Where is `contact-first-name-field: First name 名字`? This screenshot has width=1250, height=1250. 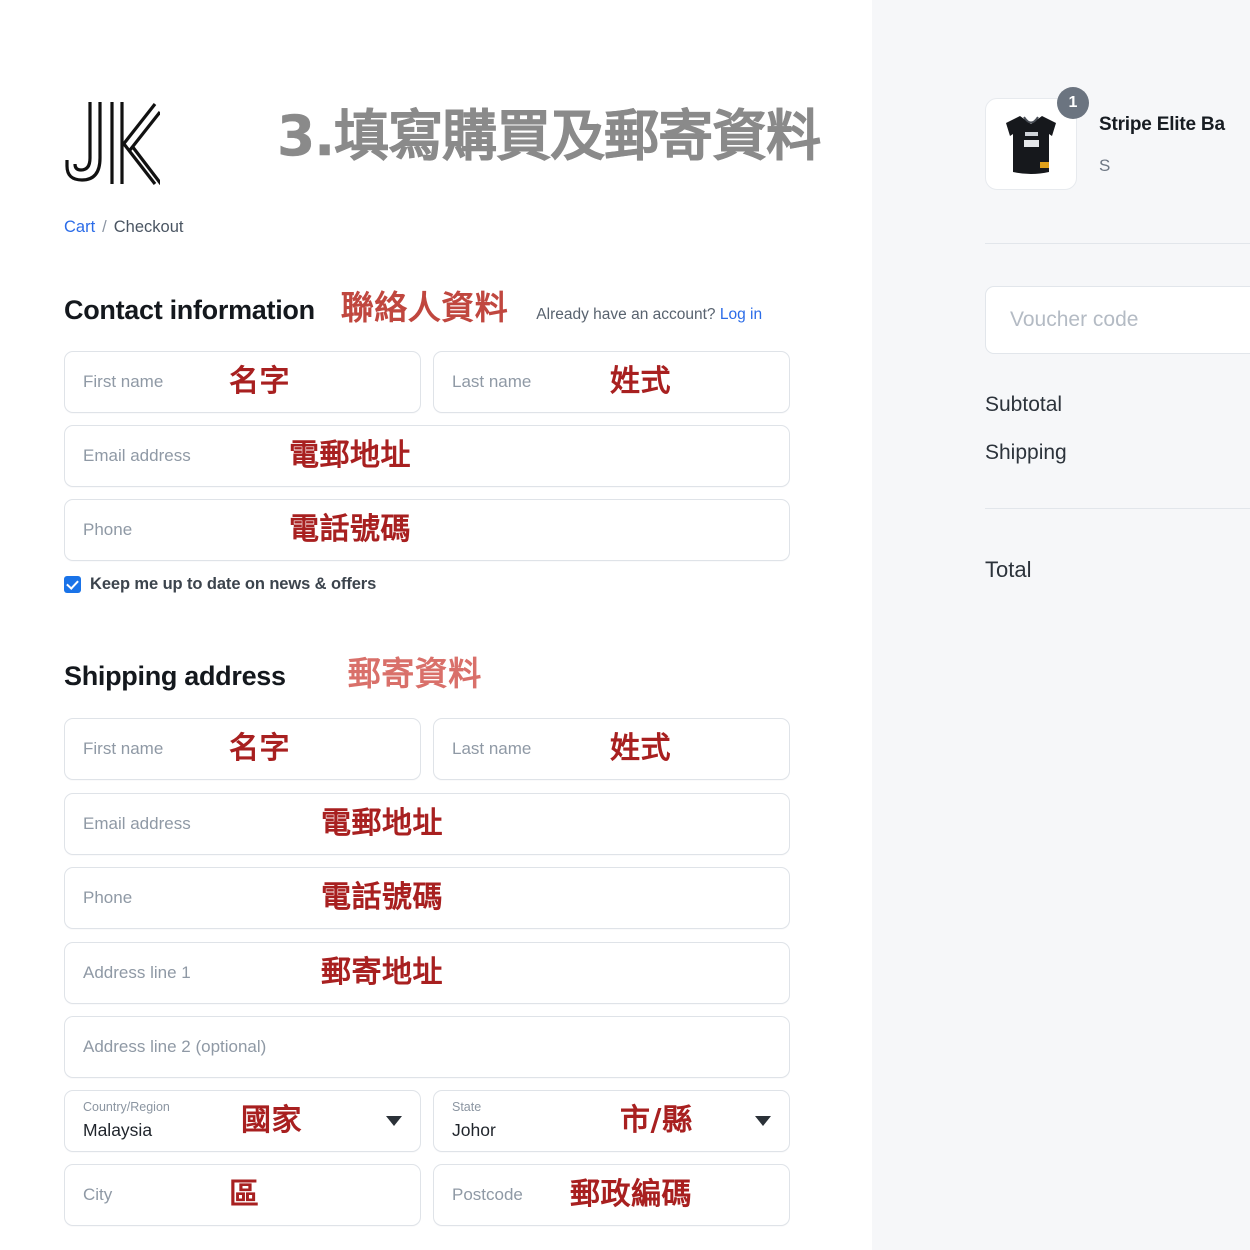 contact-first-name-field: First name 名字 is located at coordinates (242, 382).